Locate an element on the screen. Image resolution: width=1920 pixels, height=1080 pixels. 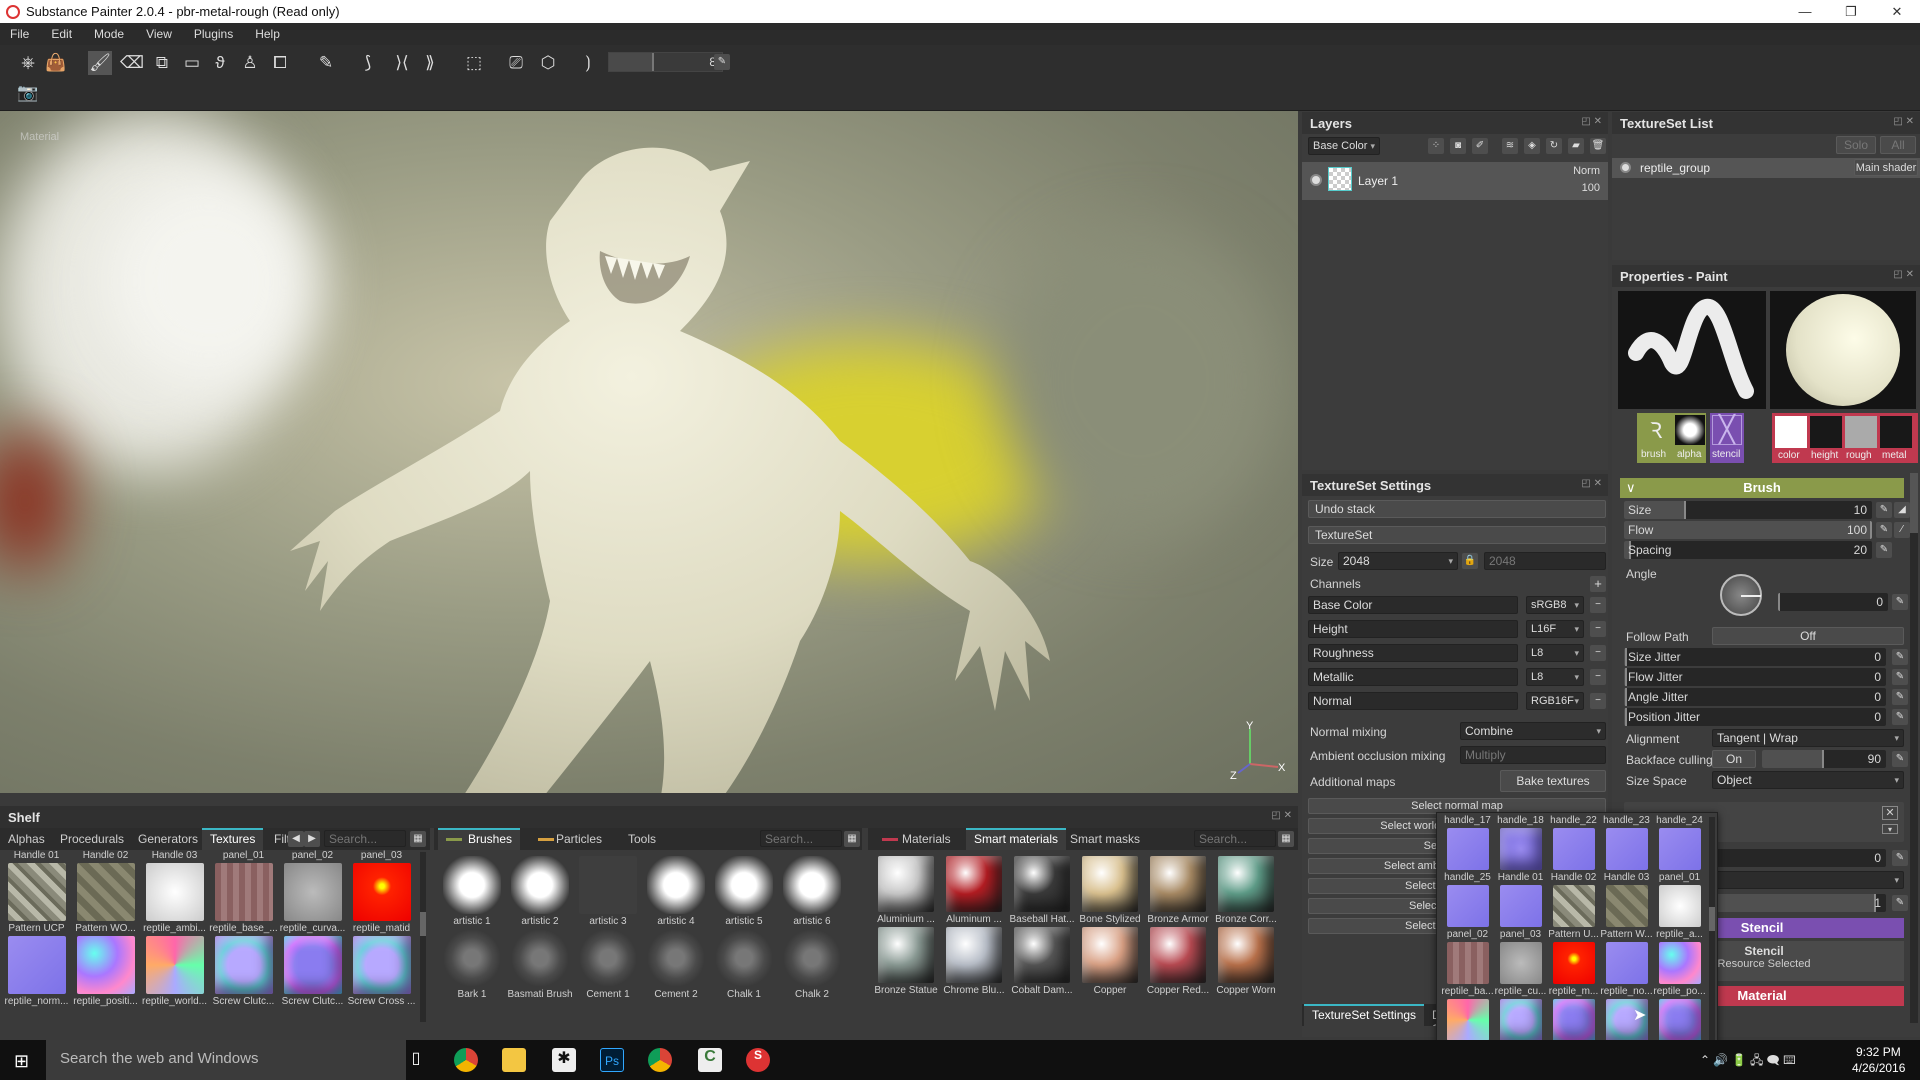
layer-row: Layer 1 Norm 100 is located at coordinates (1455, 181).